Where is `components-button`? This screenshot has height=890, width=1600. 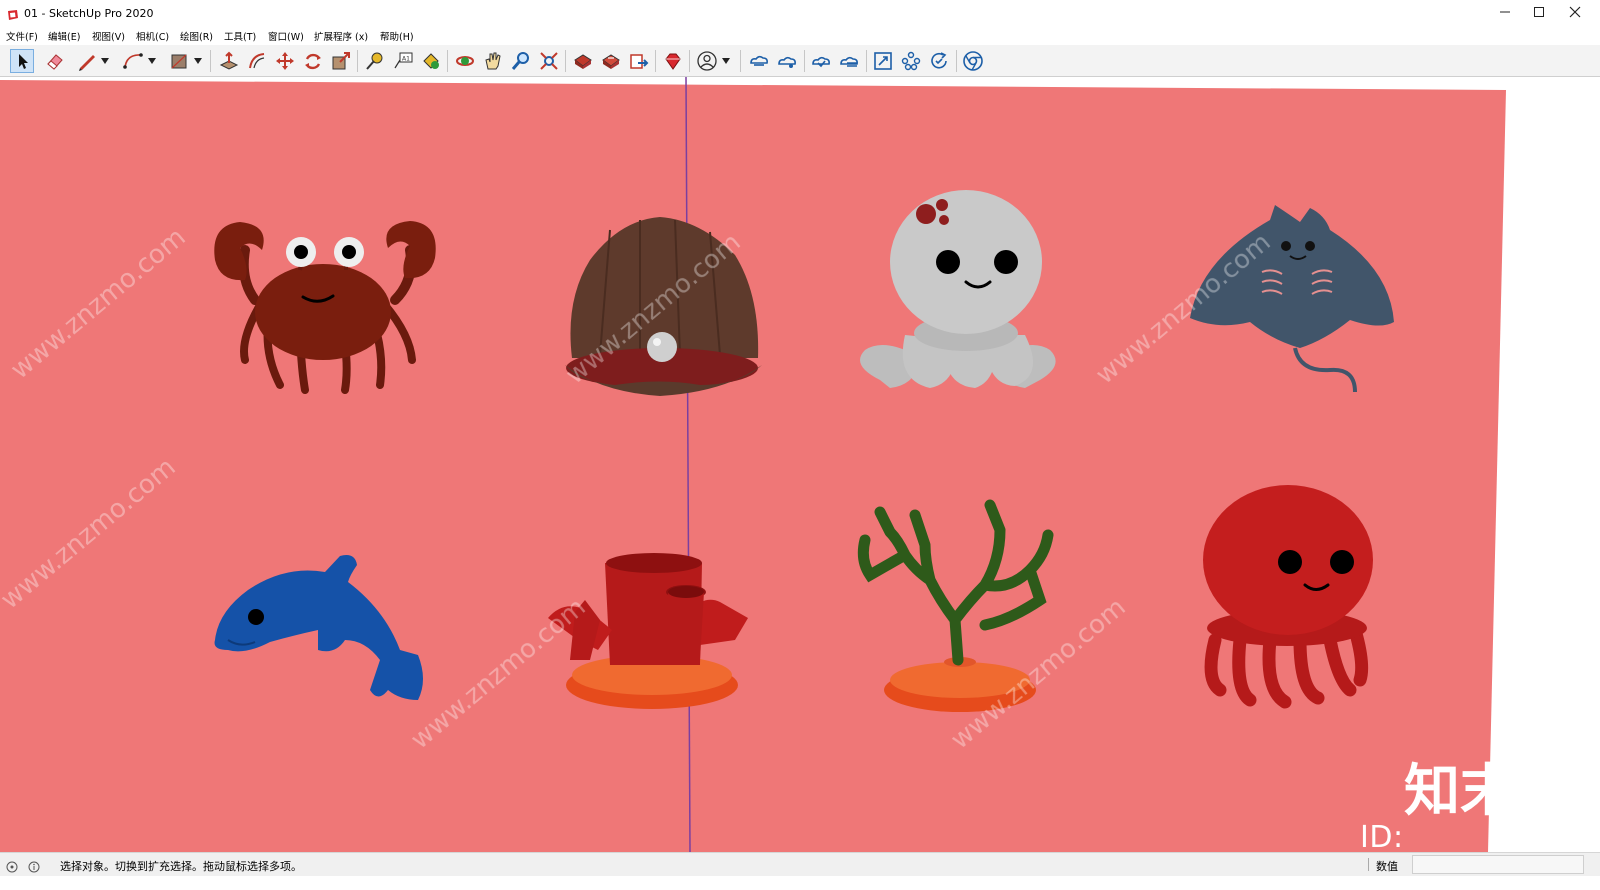 components-button is located at coordinates (911, 61).